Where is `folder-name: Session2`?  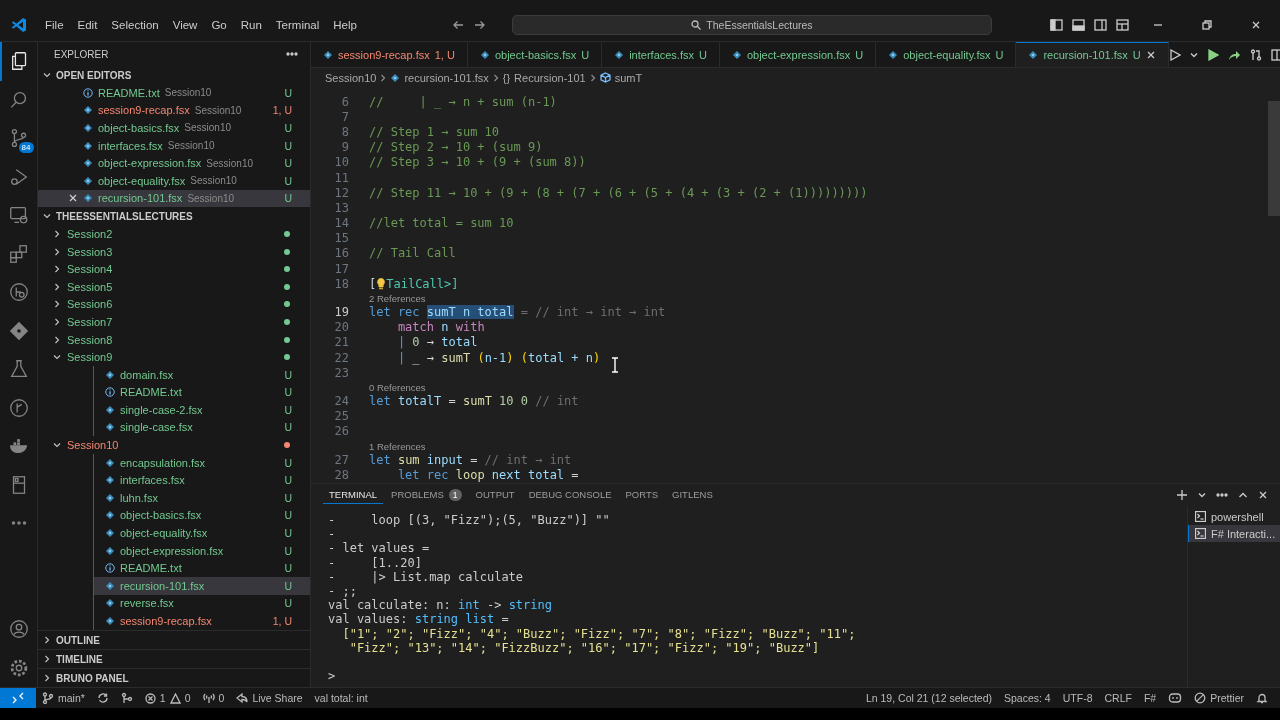 folder-name: Session2 is located at coordinates (90, 233).